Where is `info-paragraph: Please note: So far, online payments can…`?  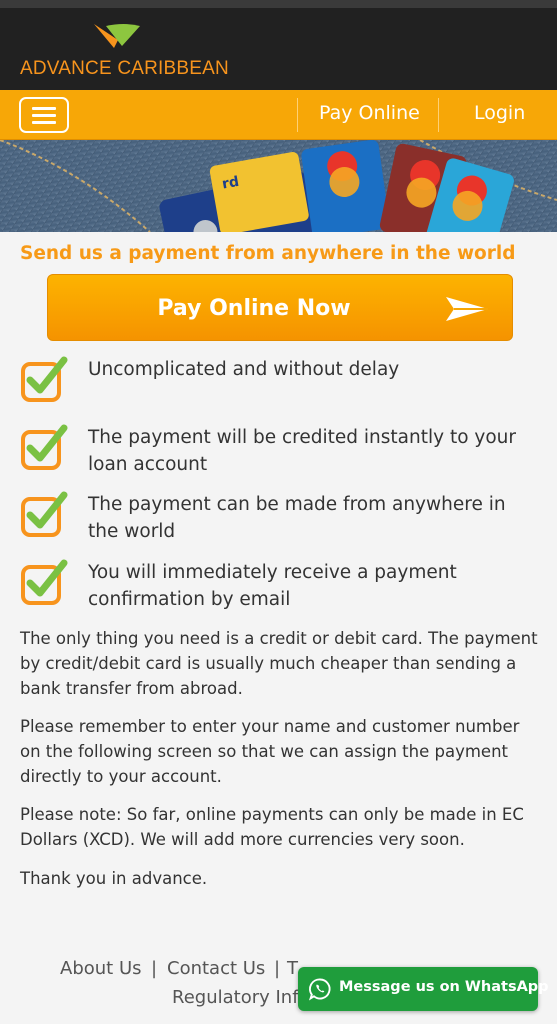 info-paragraph: Please note: So far, online payments can… is located at coordinates (272, 827).